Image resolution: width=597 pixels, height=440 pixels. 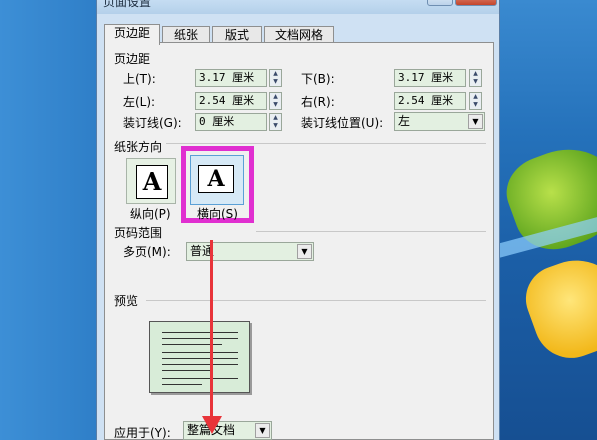 What do you see at coordinates (139, 79) in the screenshot?
I see `top-margin-label: 上(T):` at bounding box center [139, 79].